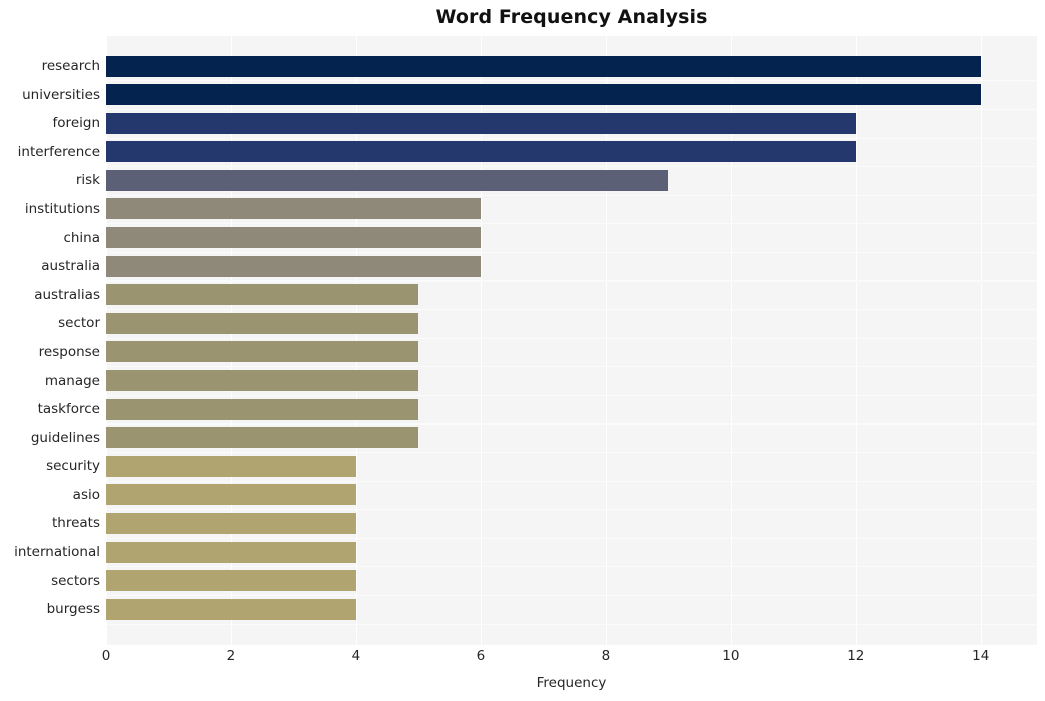 This screenshot has width=1045, height=701. Describe the element at coordinates (262, 438) in the screenshot. I see `bar-guidelines` at that location.